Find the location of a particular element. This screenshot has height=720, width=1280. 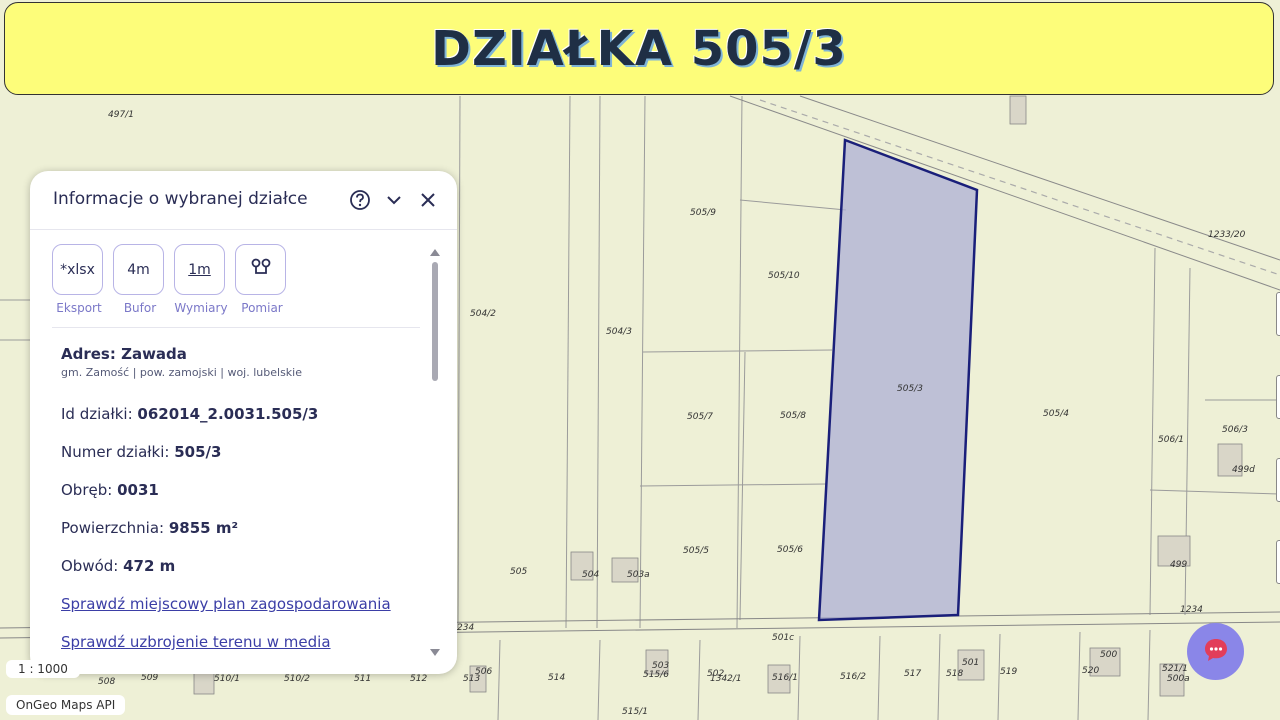

buffer-icon: 4m is located at coordinates (138, 269).